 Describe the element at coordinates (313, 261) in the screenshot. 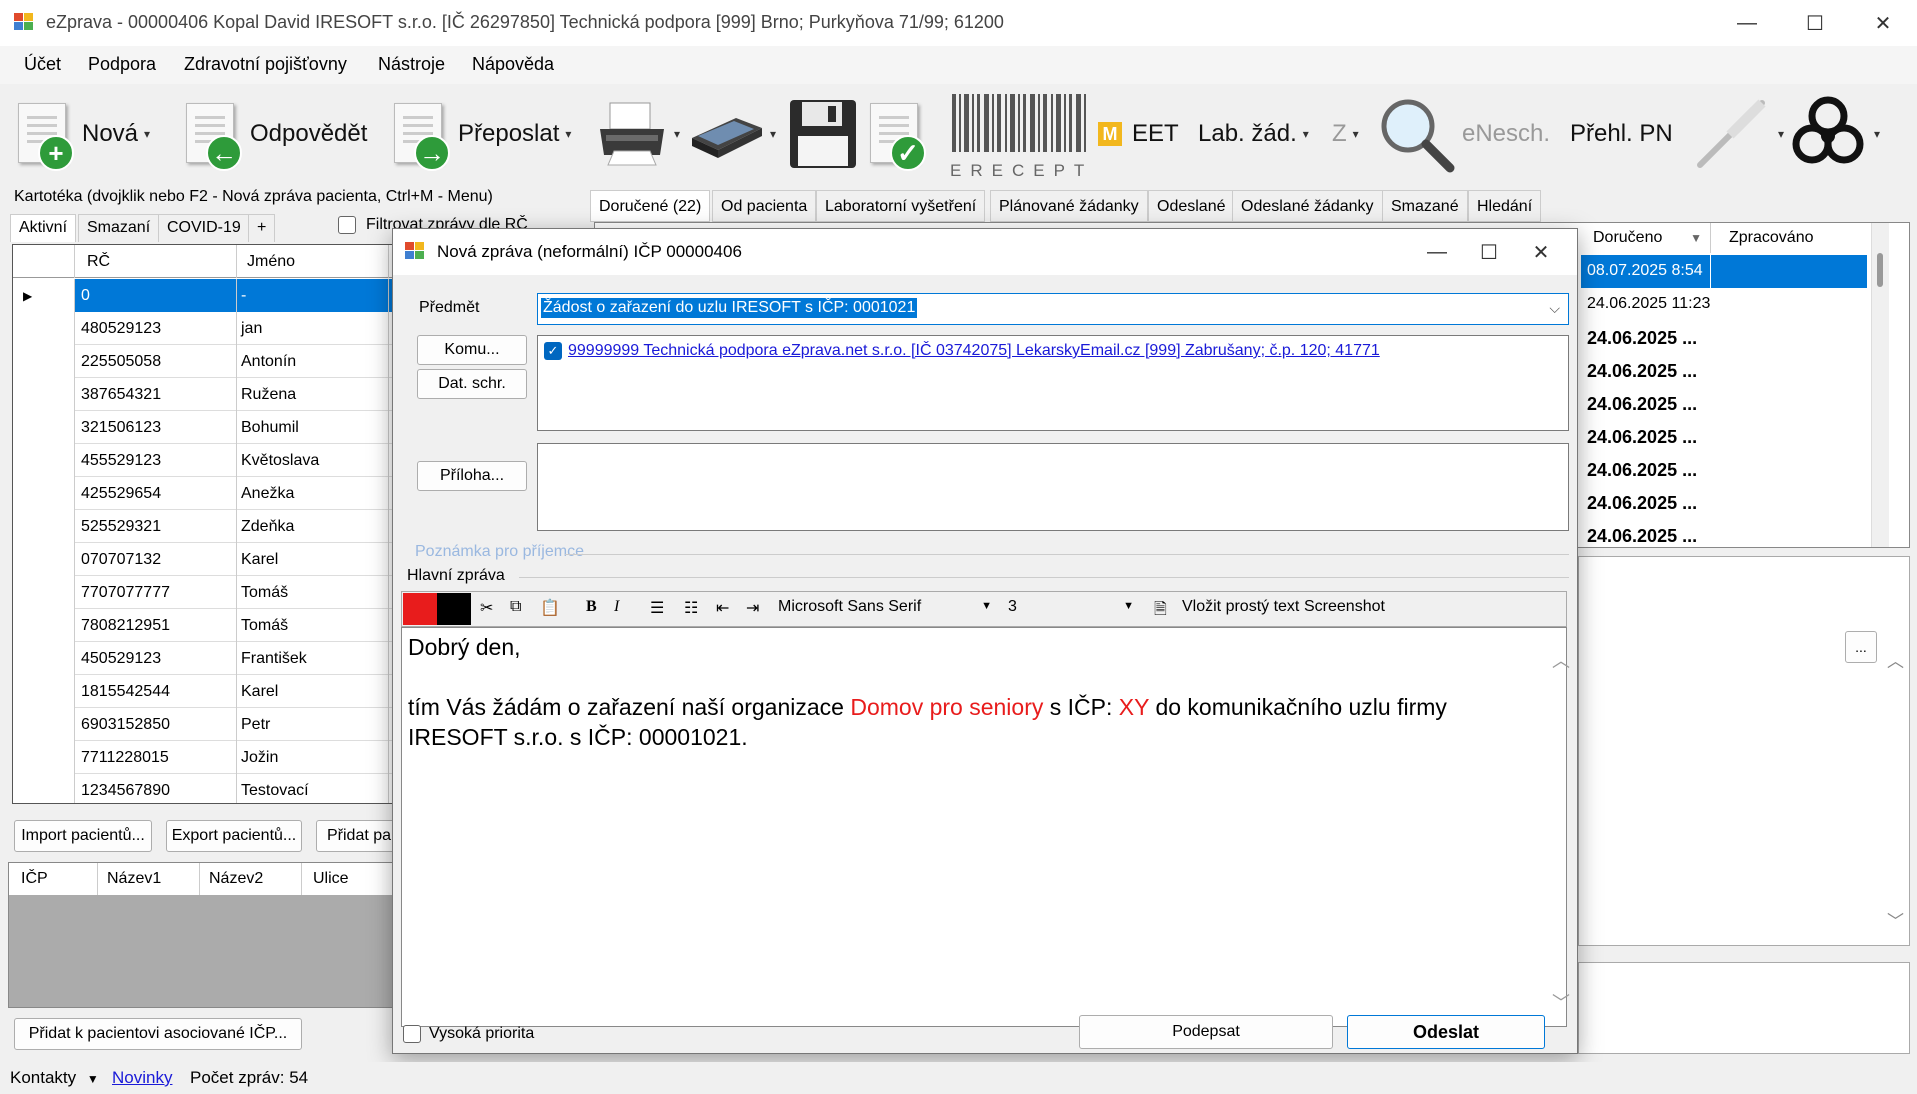

I see `header-jmeno: Jméno` at that location.